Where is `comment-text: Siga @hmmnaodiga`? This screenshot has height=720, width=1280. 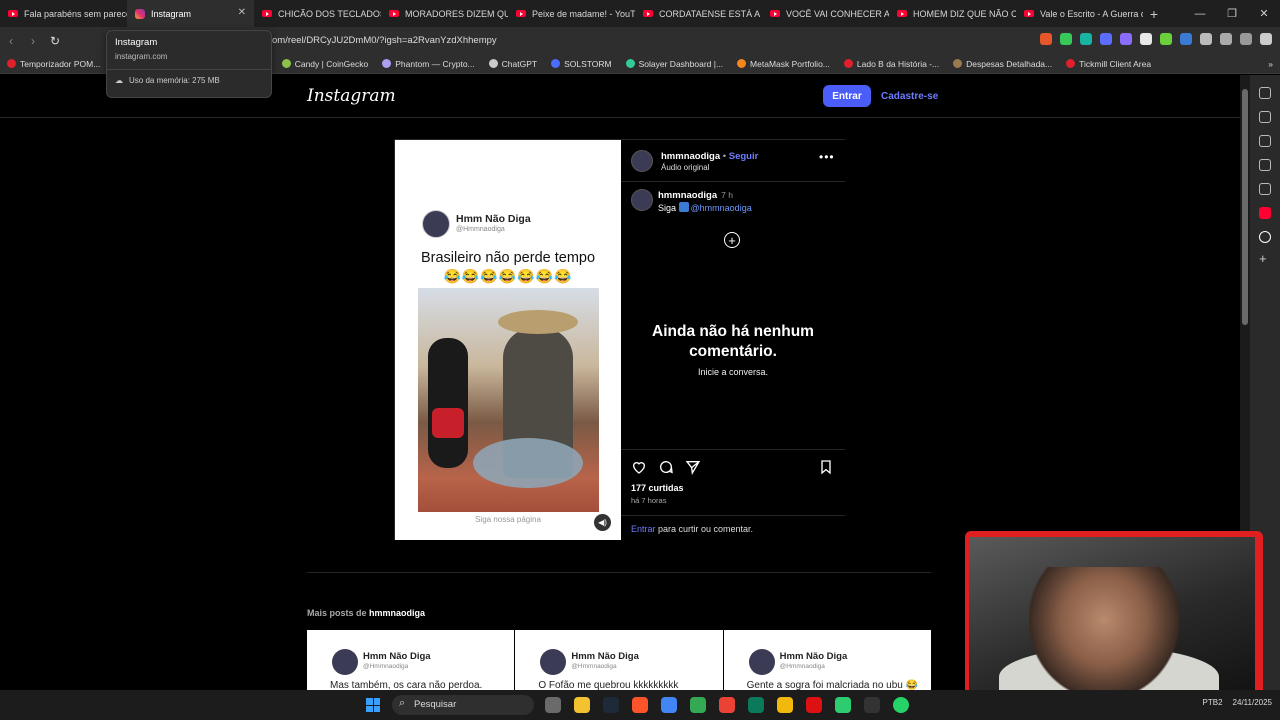
comment-text: Siga @hmmnaodiga is located at coordinates (705, 207).